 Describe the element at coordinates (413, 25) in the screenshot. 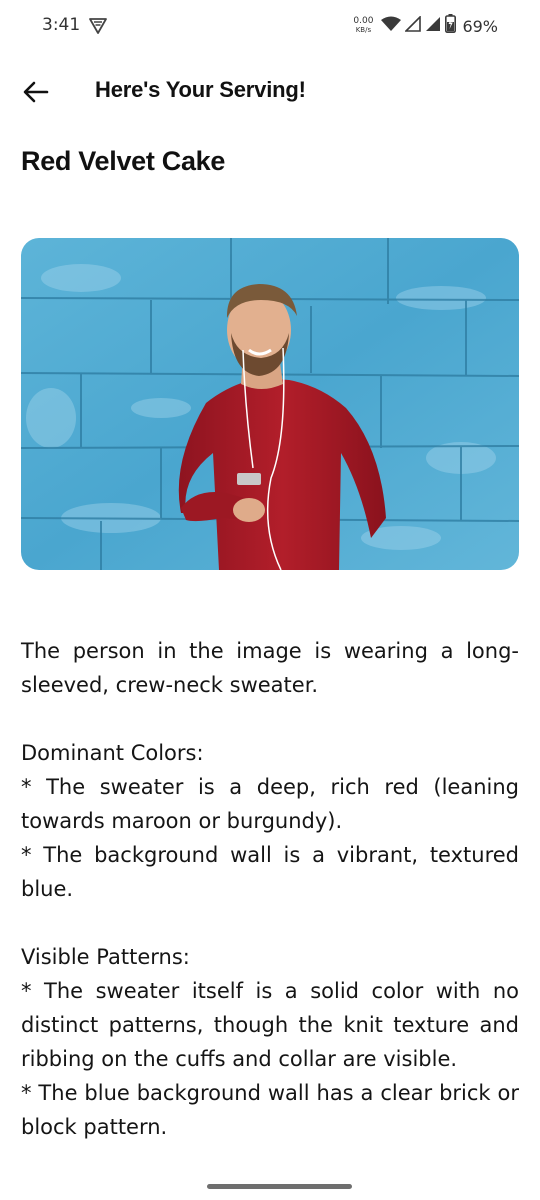

I see `signal-sim1-icon` at that location.